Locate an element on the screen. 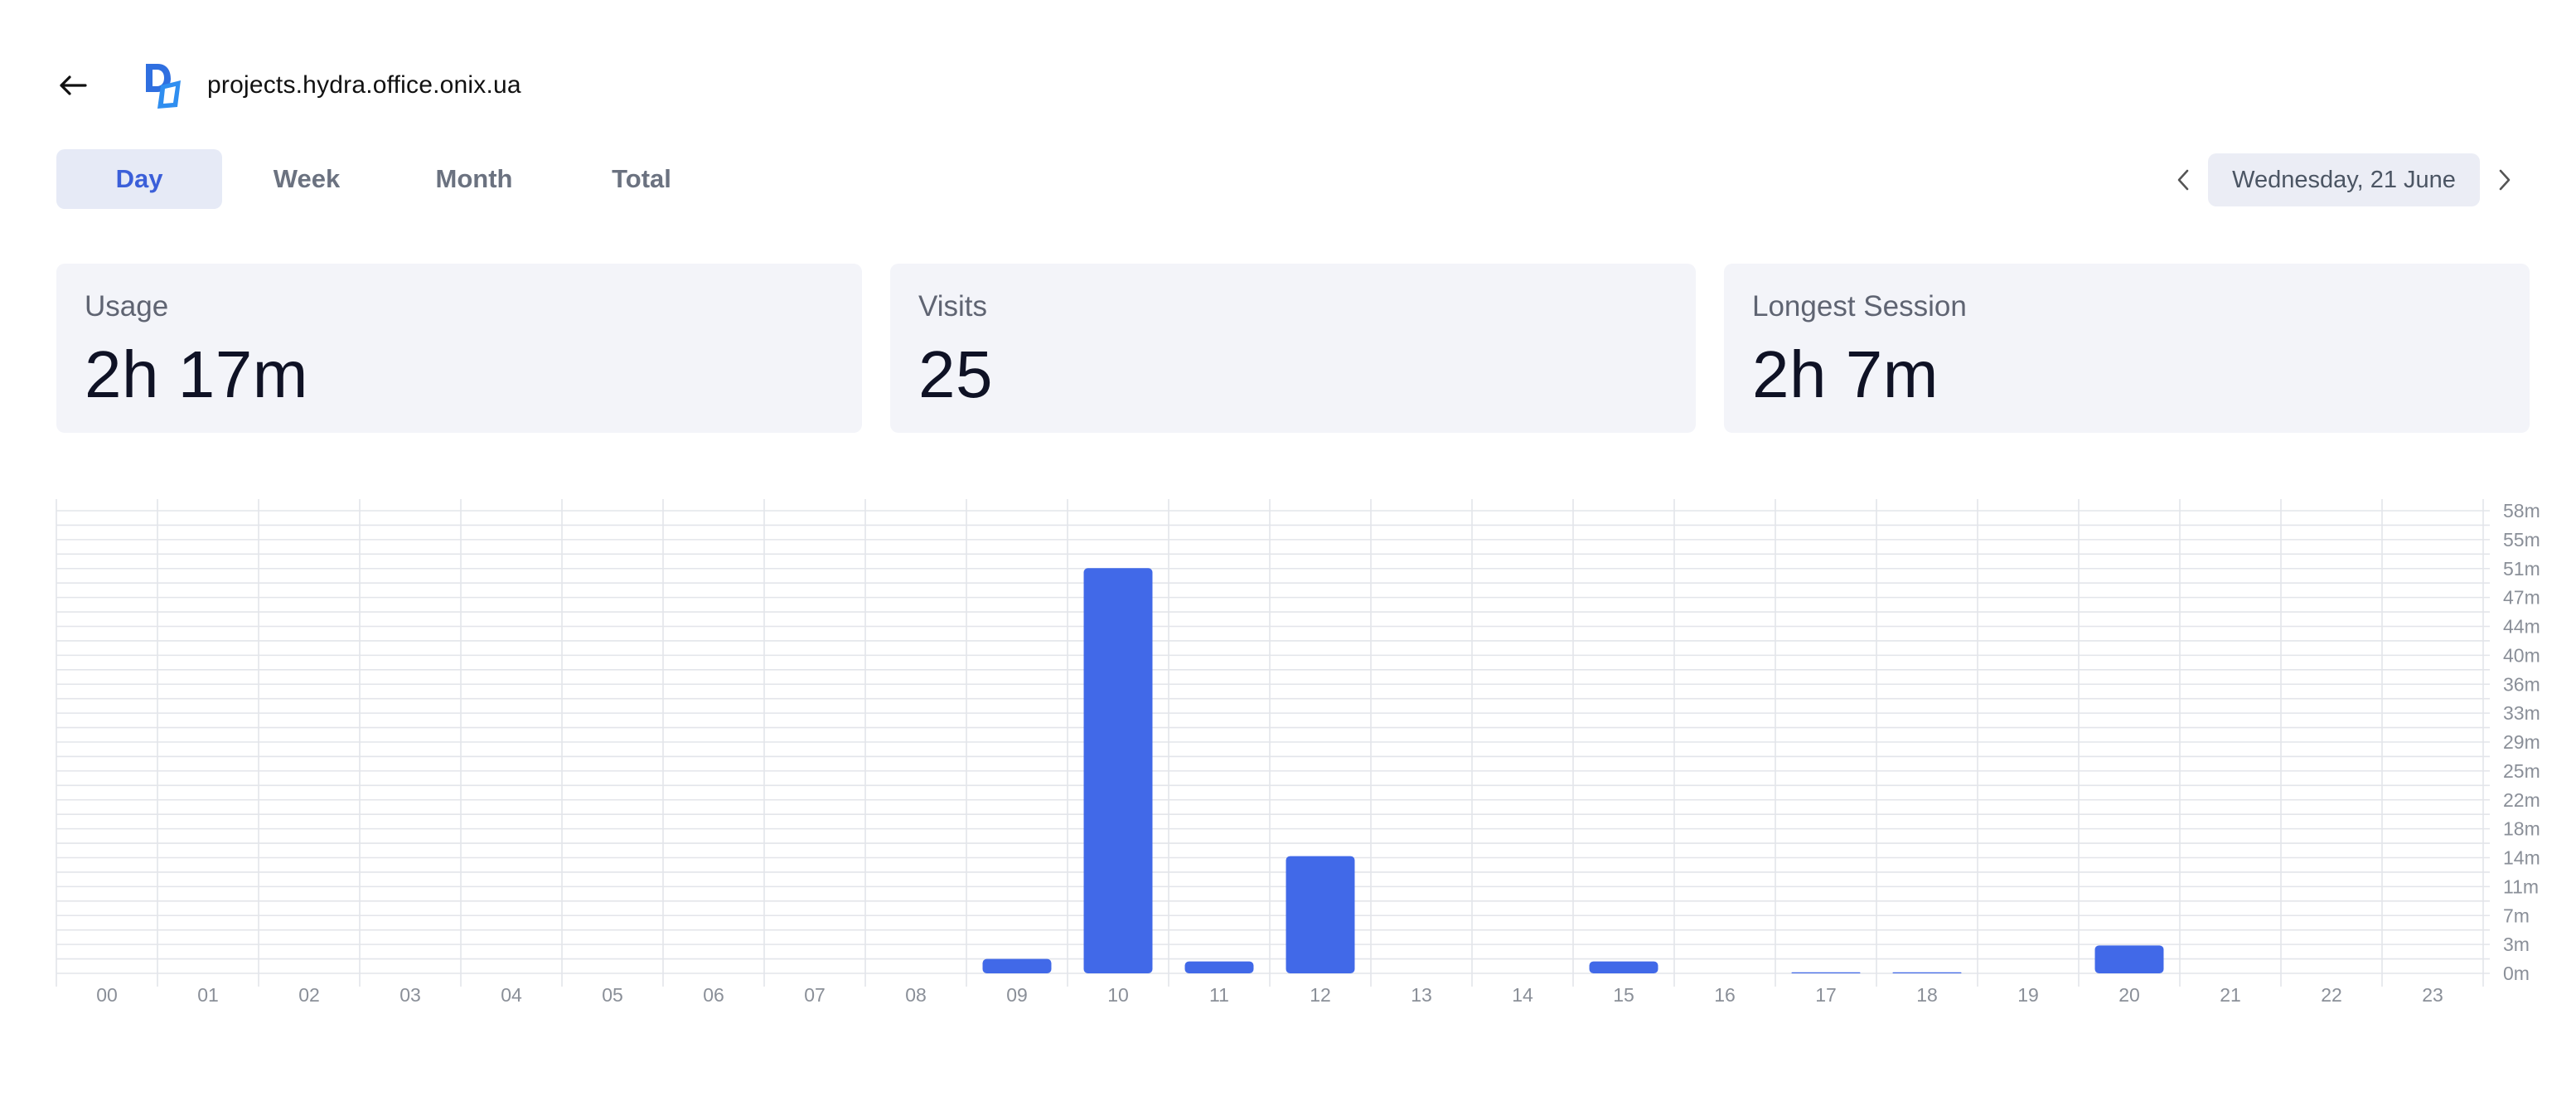  usage-card: Usage 2h 17m is located at coordinates (459, 348).